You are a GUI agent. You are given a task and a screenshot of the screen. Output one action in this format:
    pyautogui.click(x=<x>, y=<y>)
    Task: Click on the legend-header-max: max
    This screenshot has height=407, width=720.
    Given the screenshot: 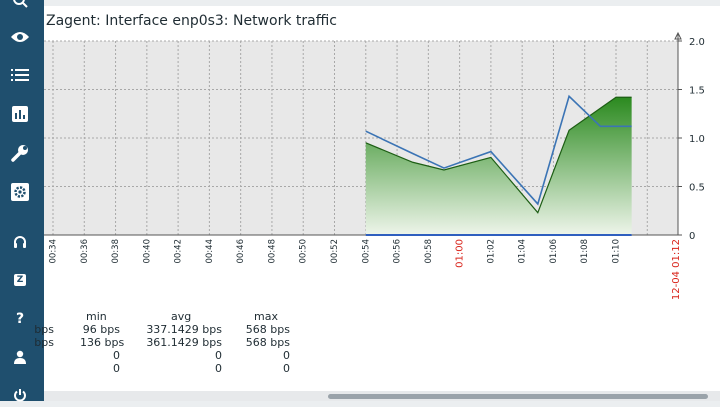 What is the action you would take?
    pyautogui.click(x=266, y=316)
    